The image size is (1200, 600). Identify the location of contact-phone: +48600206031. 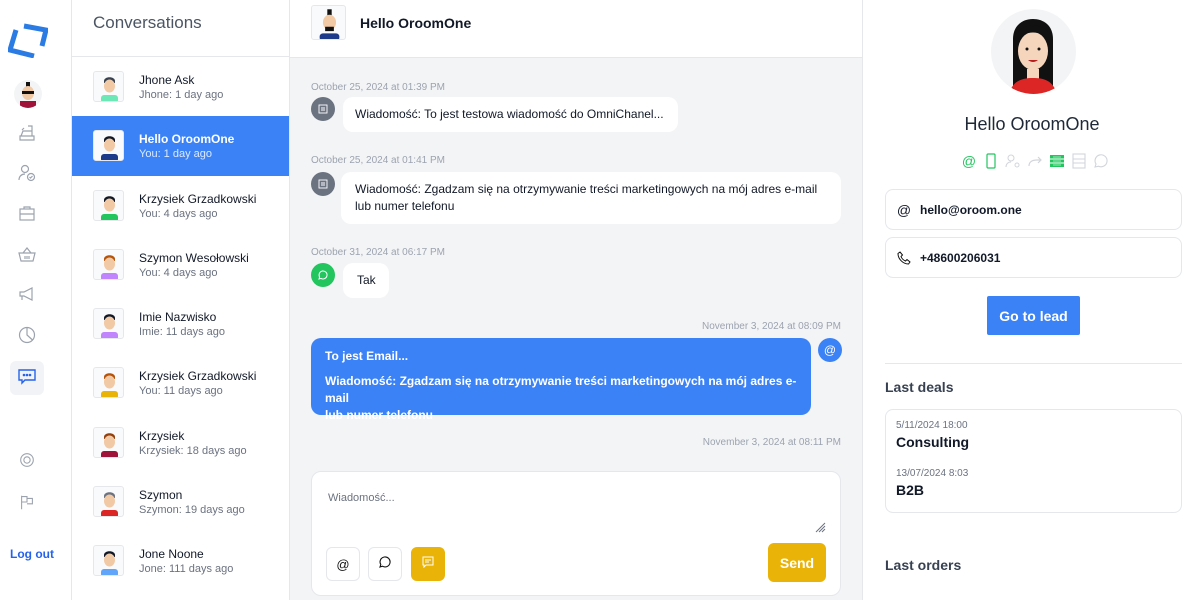
(960, 257).